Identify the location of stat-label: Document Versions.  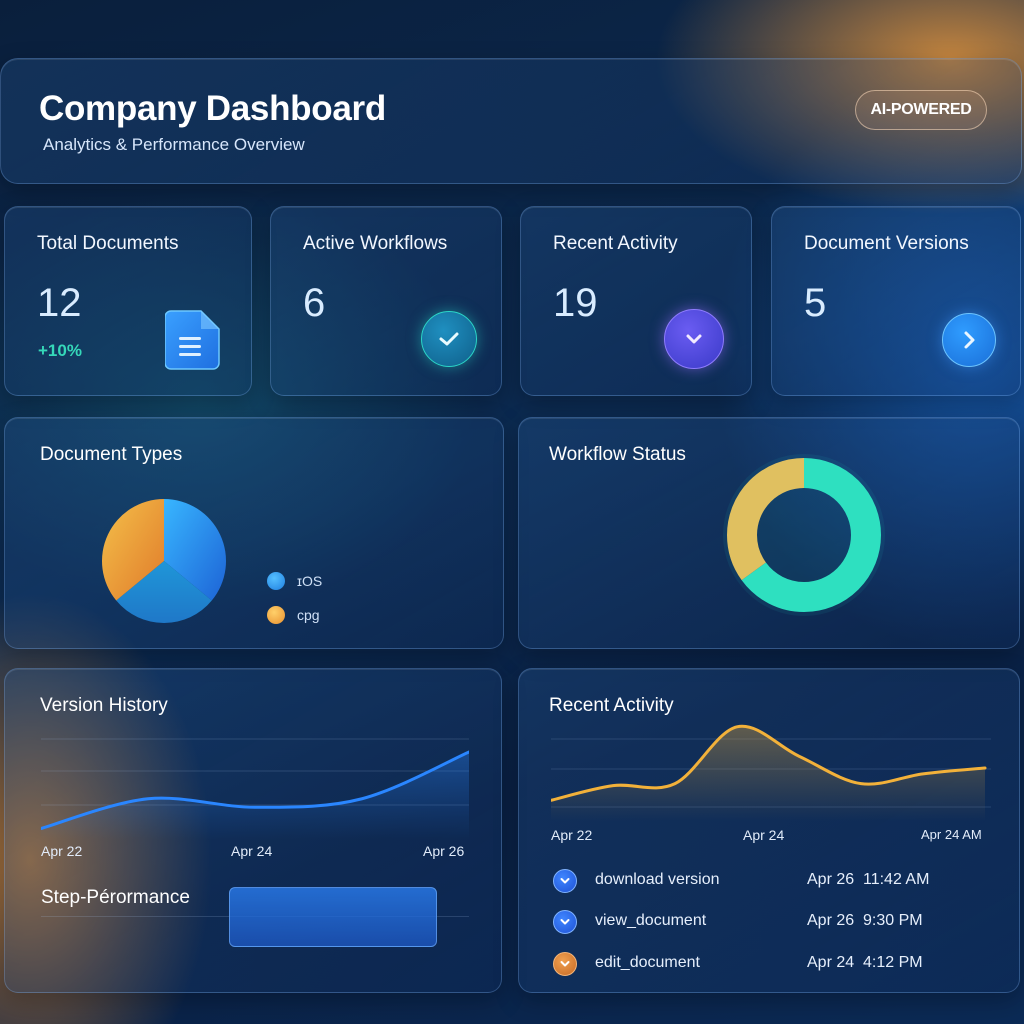
(886, 243).